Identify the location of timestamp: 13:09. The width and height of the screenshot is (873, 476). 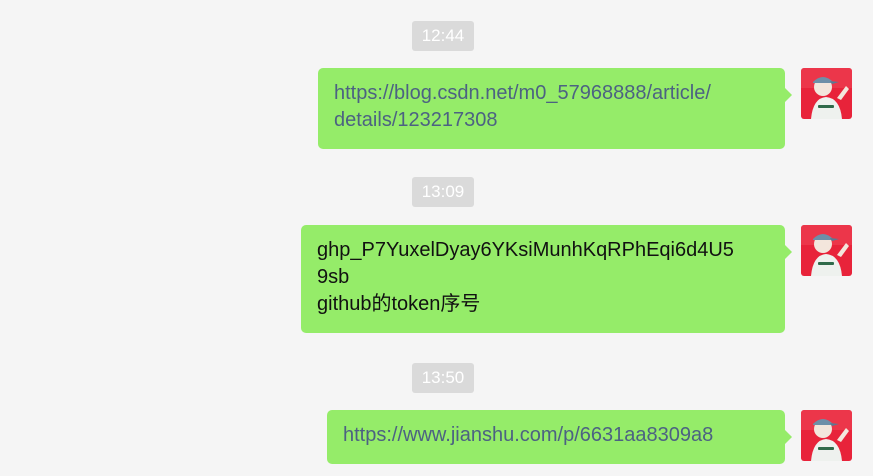
(443, 192).